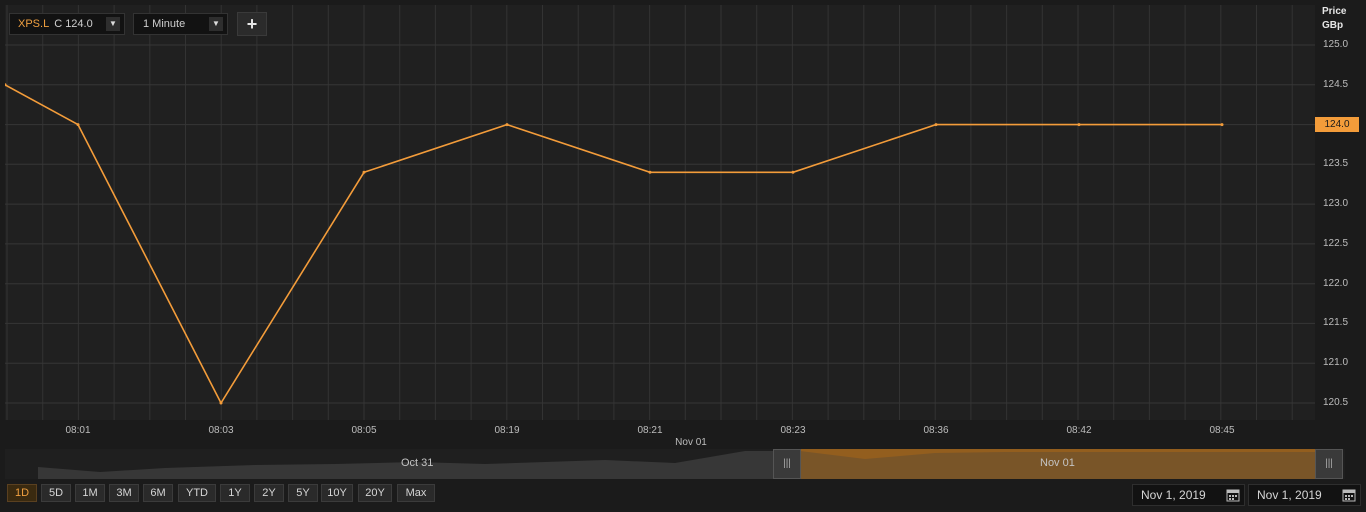  Describe the element at coordinates (787, 464) in the screenshot. I see `navigator-left-handle: |||` at that location.